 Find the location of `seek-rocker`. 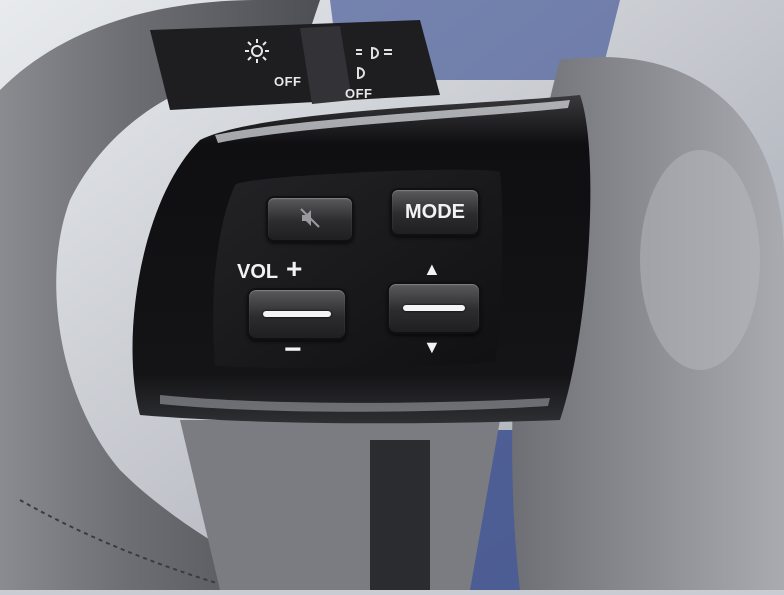

seek-rocker is located at coordinates (434, 308).